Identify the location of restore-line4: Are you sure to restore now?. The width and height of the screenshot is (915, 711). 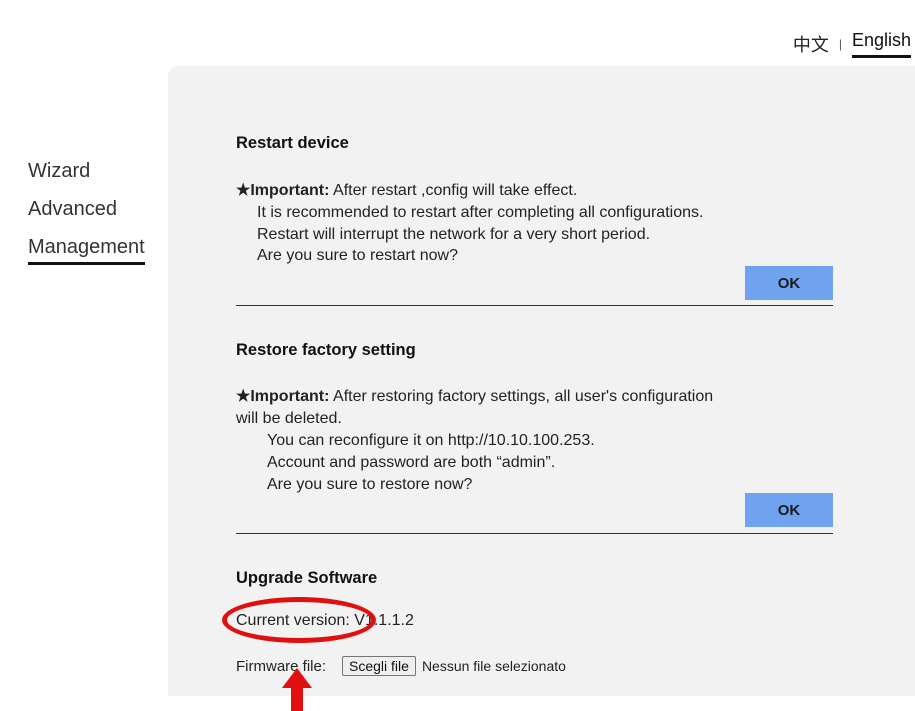
(370, 484).